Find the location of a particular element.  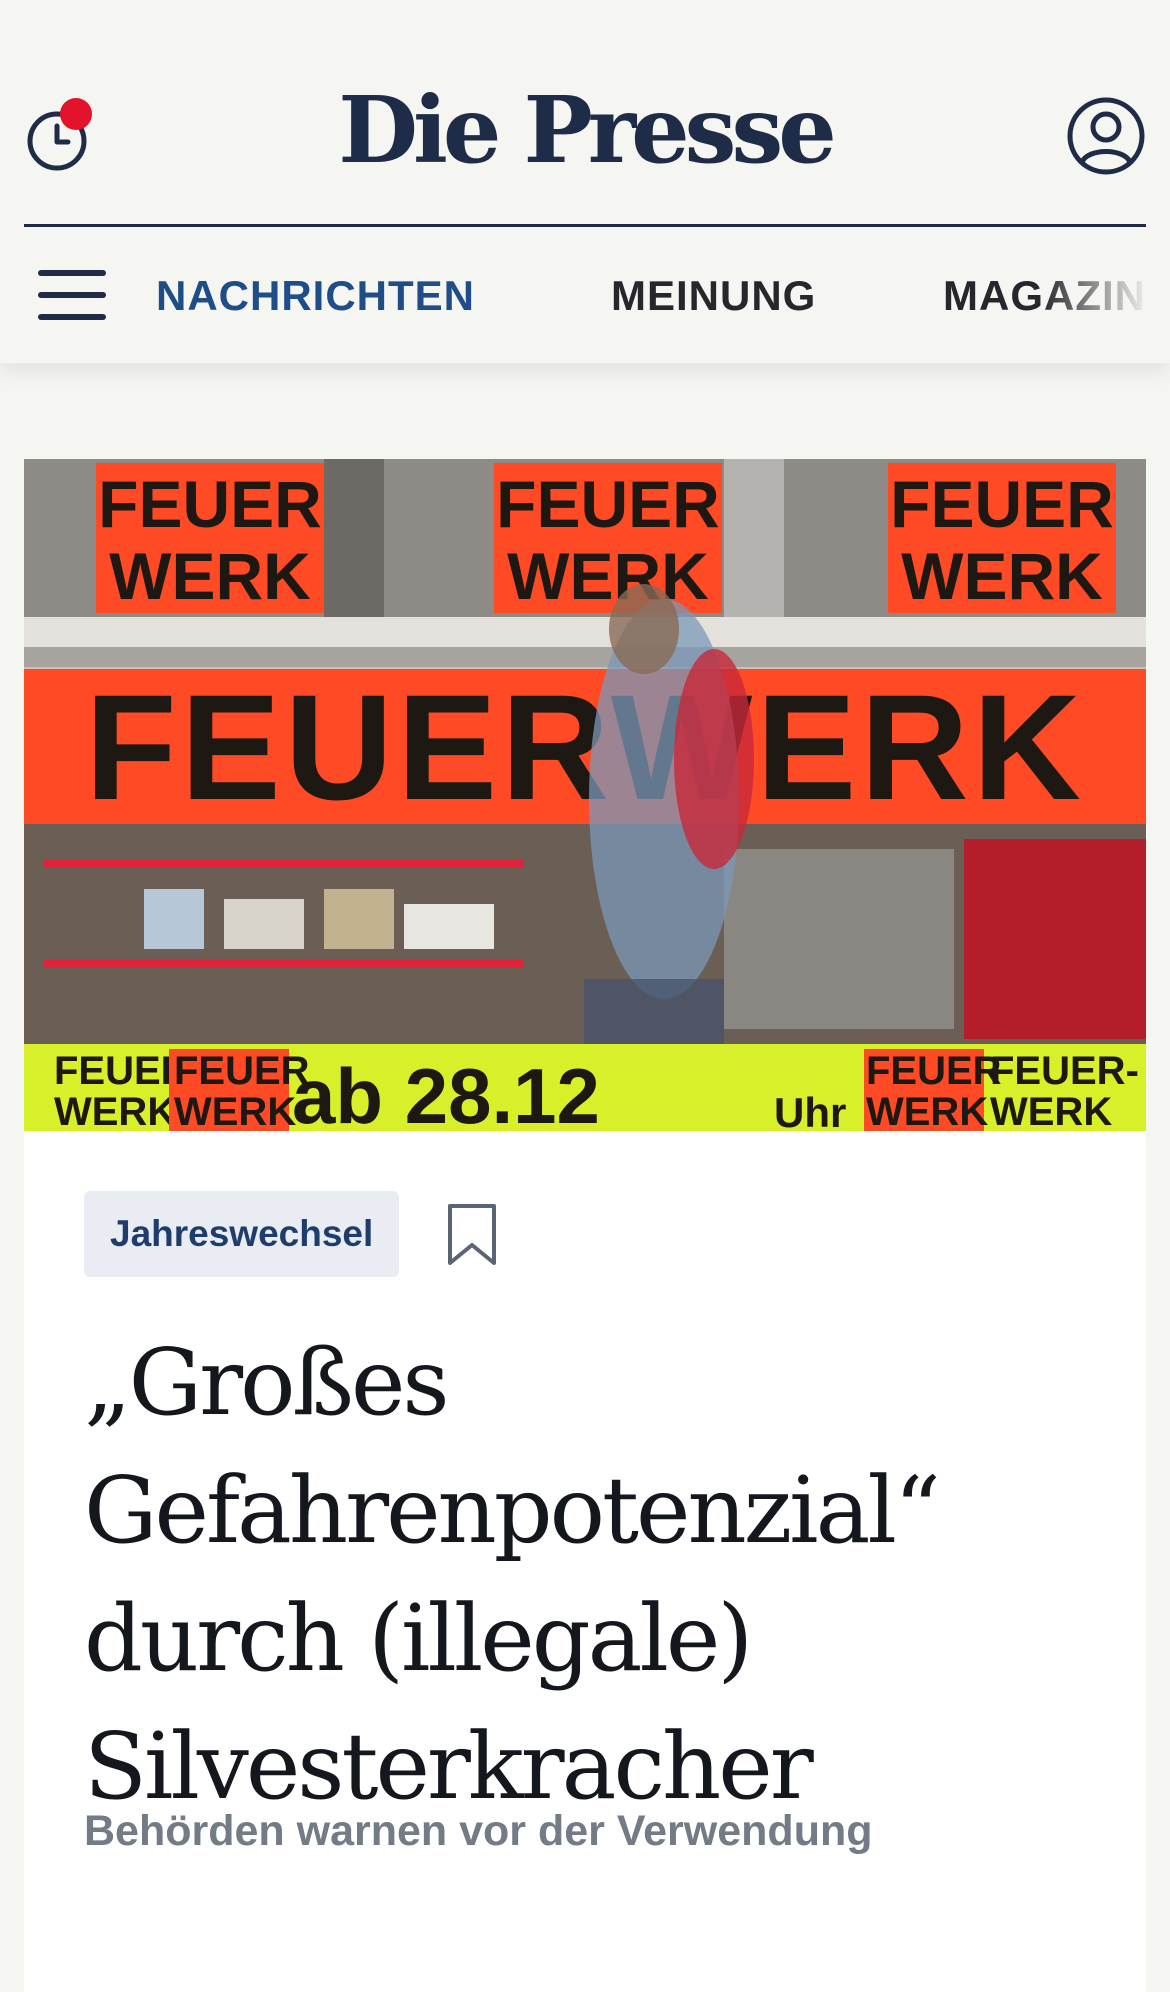

bookmark-icon is located at coordinates (472, 1234).